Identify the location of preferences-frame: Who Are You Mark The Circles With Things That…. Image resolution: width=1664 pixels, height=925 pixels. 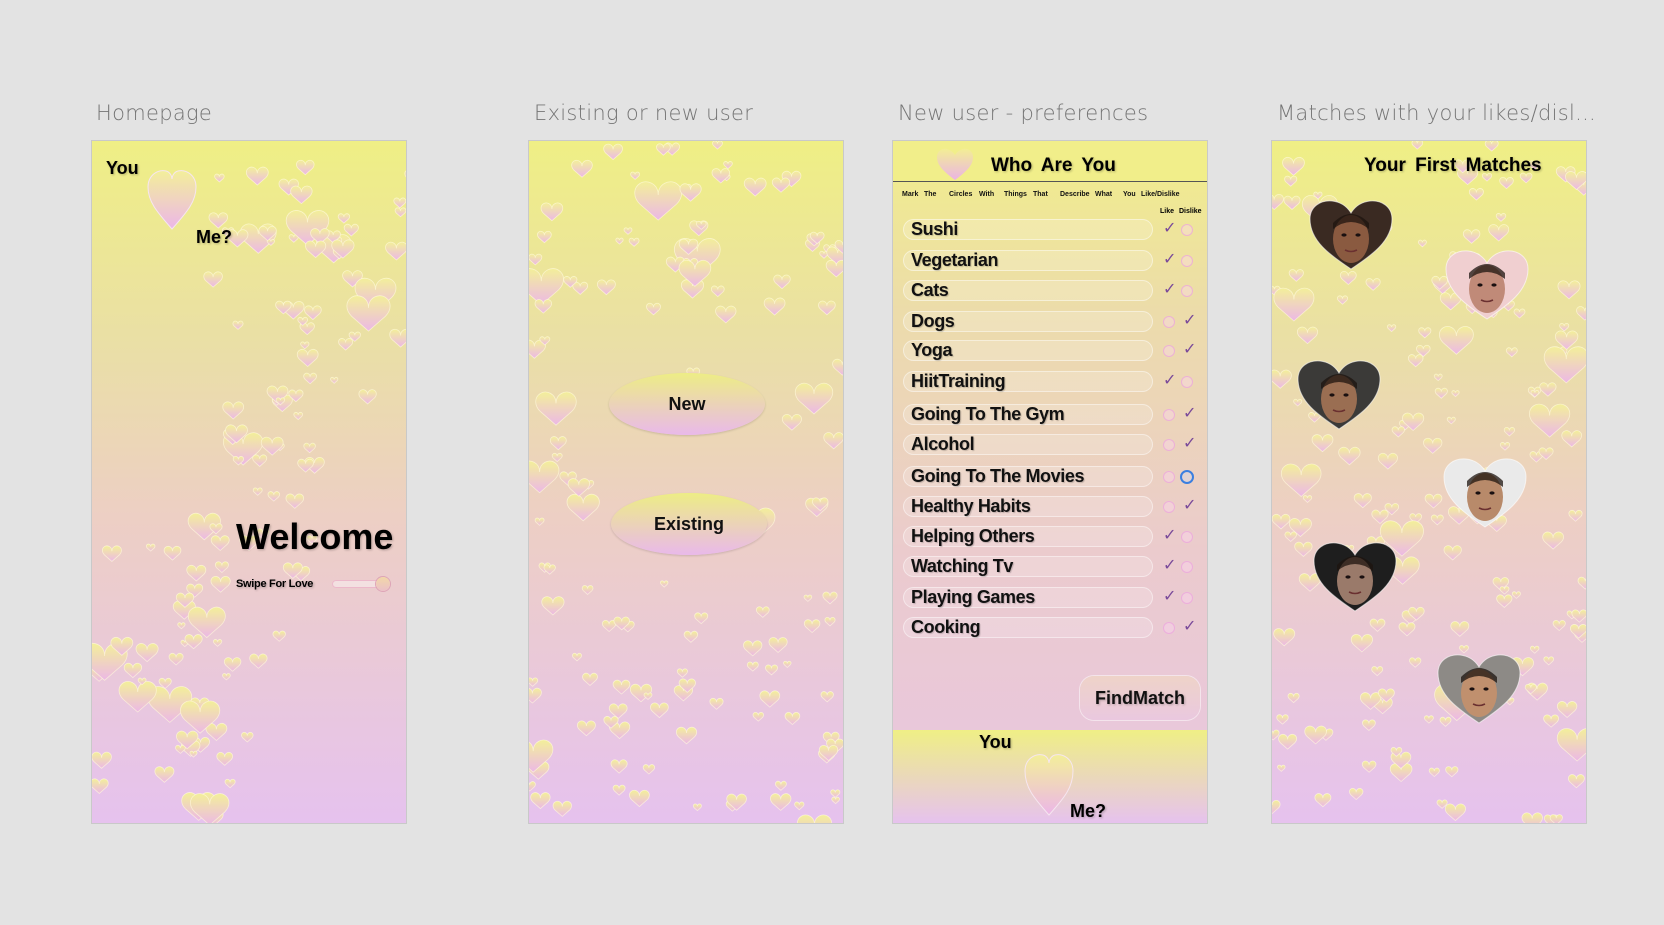
(1050, 482).